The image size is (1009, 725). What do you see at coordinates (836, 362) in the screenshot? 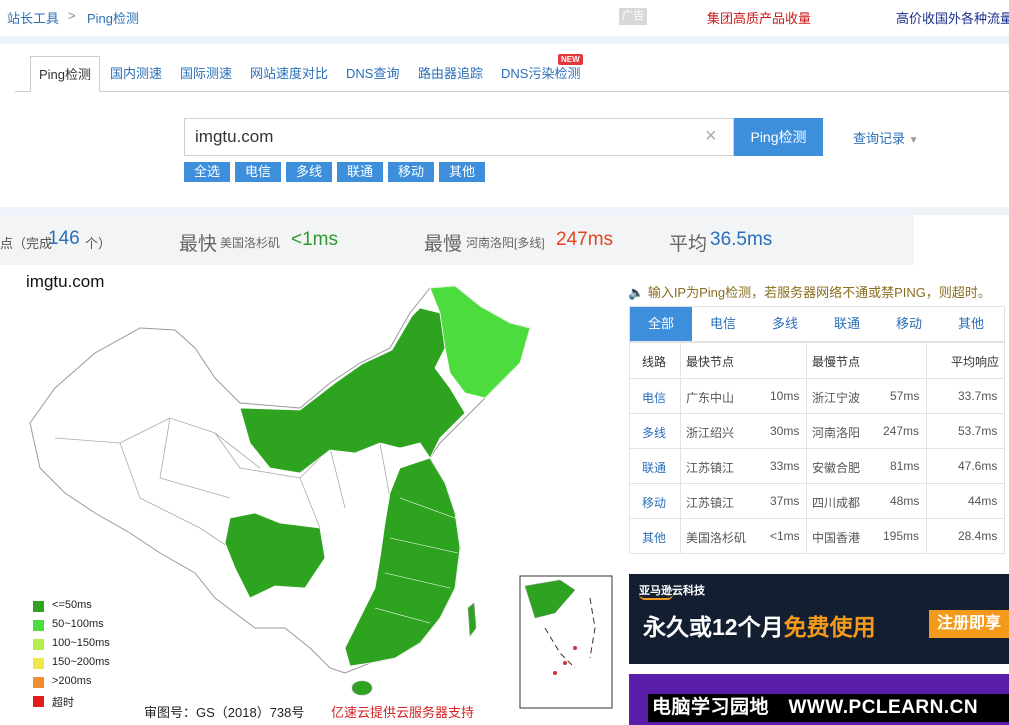
I see `header-slowest: 最慢节点` at bounding box center [836, 362].